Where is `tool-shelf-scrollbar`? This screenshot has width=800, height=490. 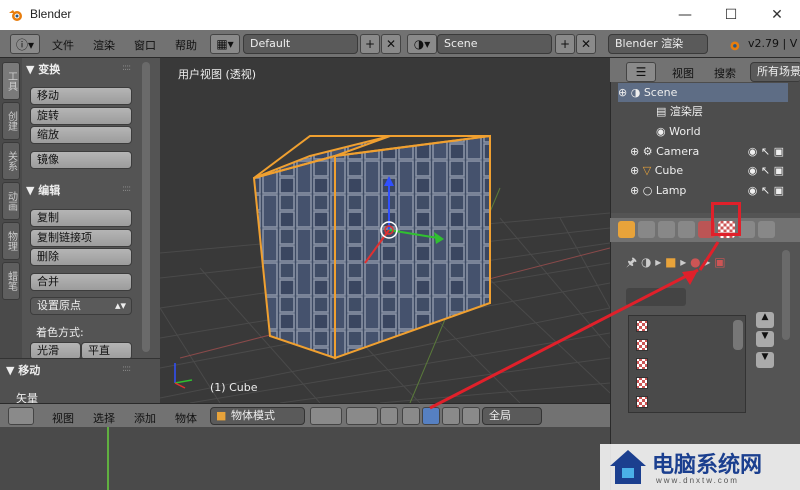
tool-shelf-scrollbar is located at coordinates (146, 207).